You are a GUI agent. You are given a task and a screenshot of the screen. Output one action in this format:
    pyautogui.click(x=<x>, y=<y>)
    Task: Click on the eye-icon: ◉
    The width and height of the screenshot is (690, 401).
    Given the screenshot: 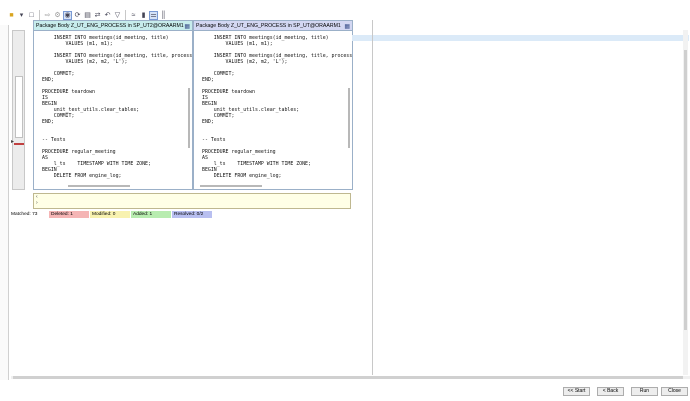 What is the action you would take?
    pyautogui.click(x=67, y=15)
    